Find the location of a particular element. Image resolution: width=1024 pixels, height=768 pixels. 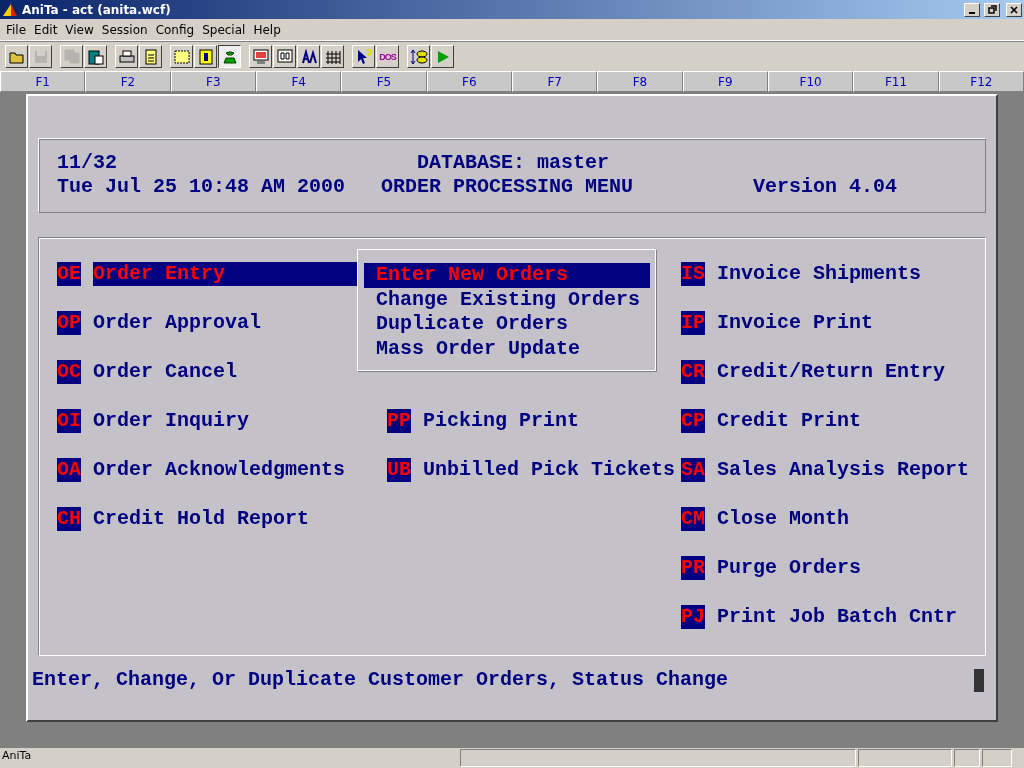

play-icon is located at coordinates (442, 56).